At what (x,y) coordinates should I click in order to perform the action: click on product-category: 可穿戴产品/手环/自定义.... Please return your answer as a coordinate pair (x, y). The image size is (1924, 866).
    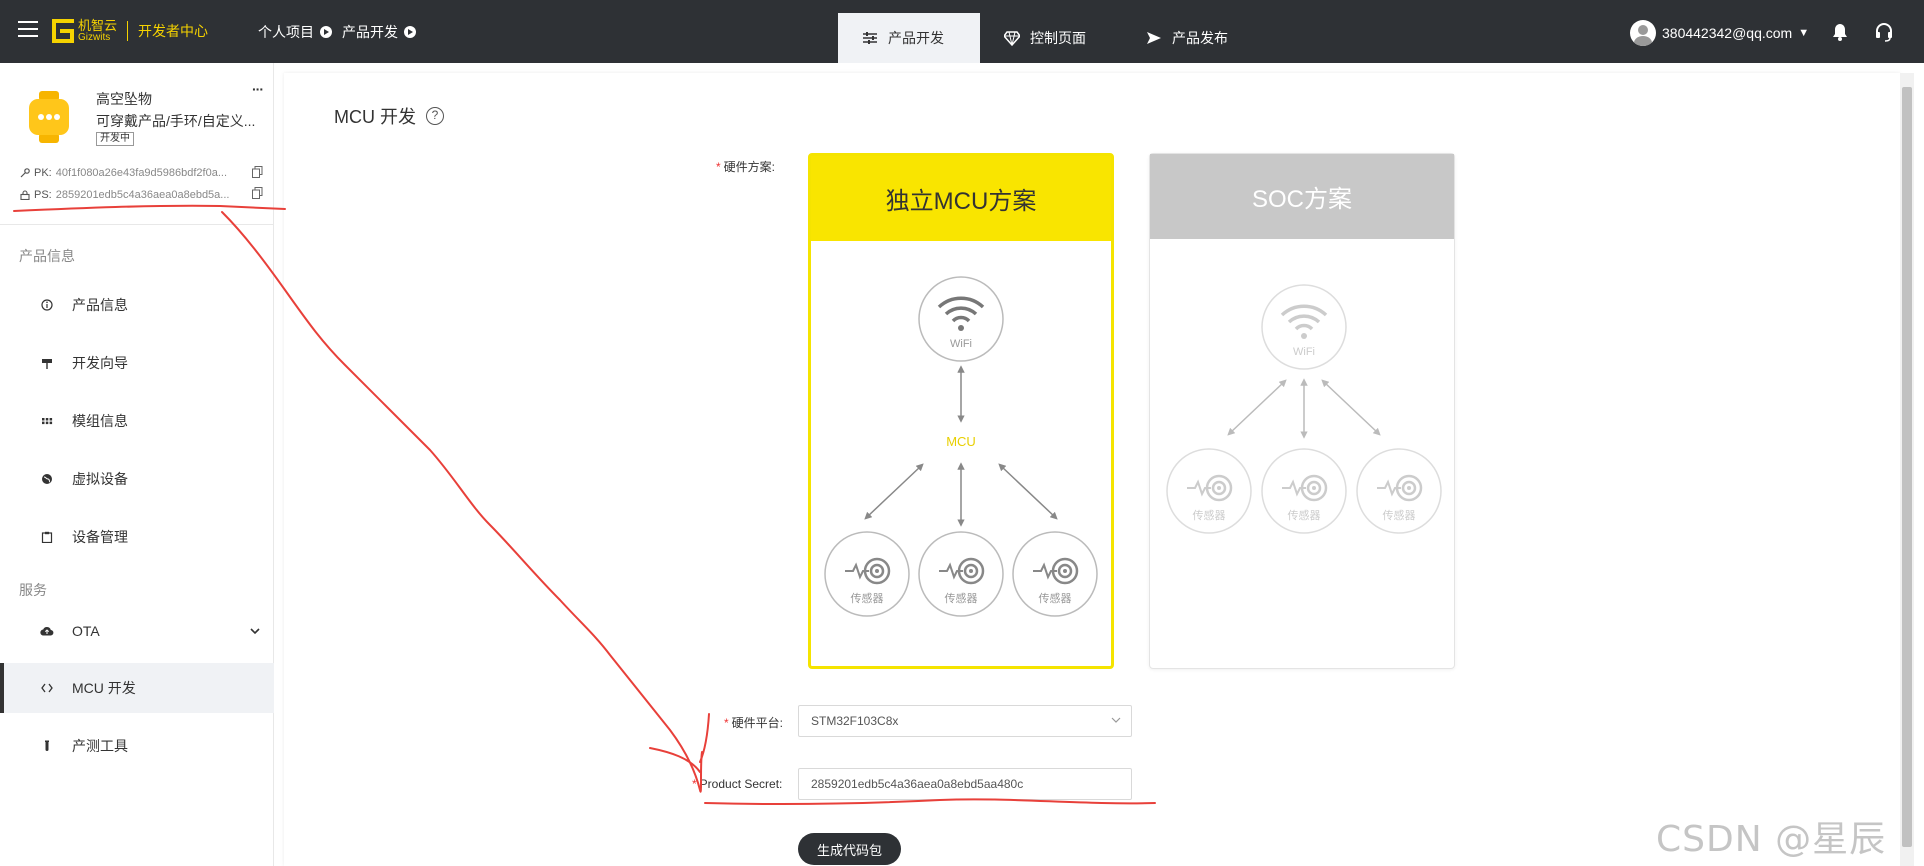
    Looking at the image, I should click on (176, 121).